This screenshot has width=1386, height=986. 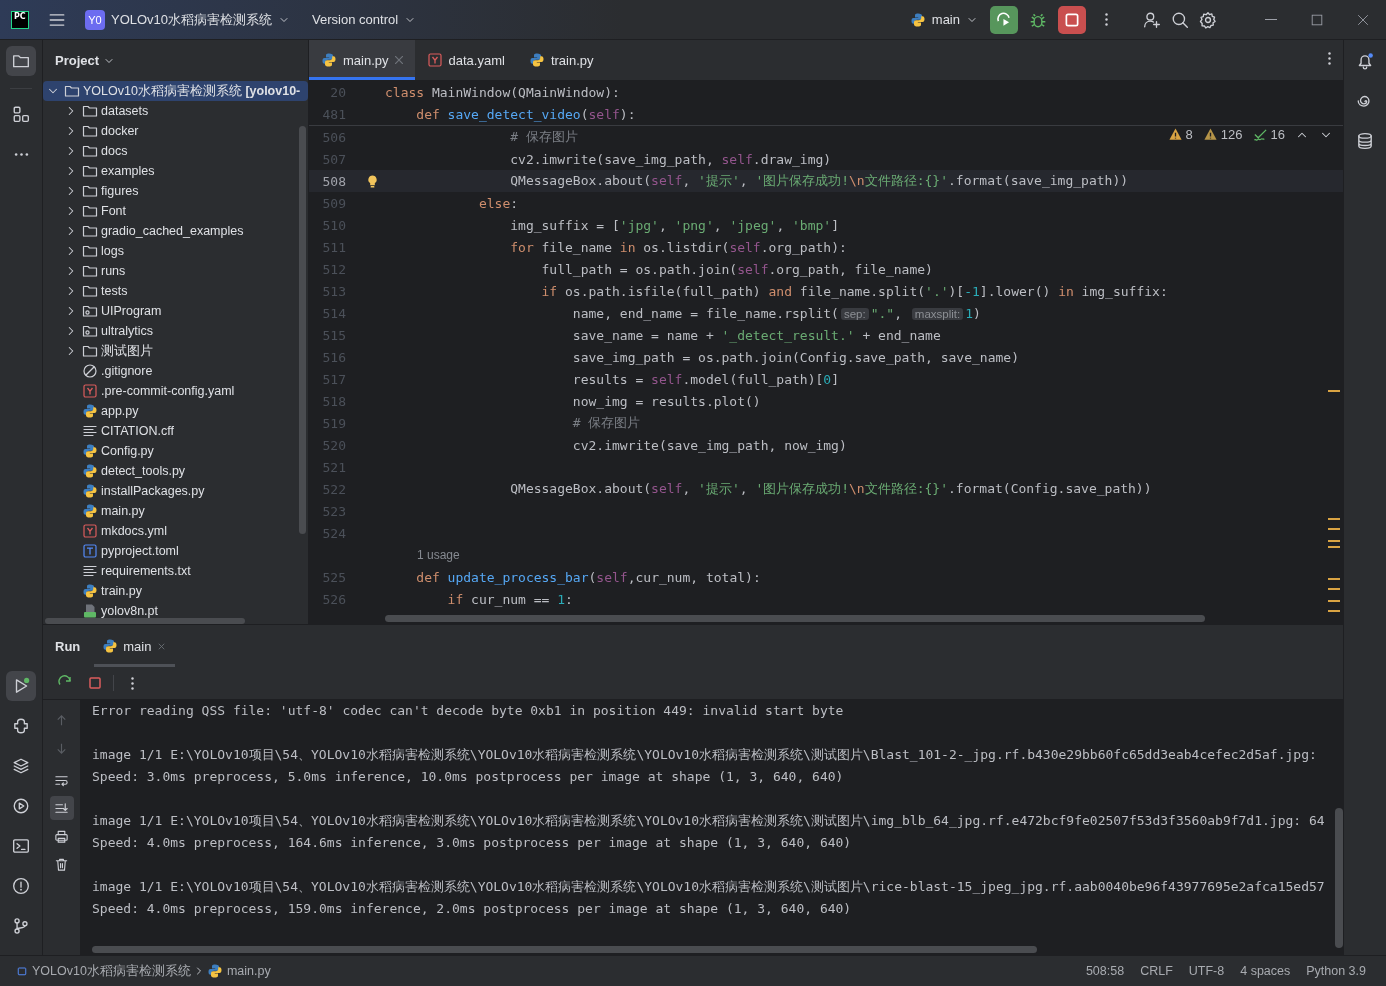 What do you see at coordinates (1317, 19) in the screenshot?
I see `maximize-icon` at bounding box center [1317, 19].